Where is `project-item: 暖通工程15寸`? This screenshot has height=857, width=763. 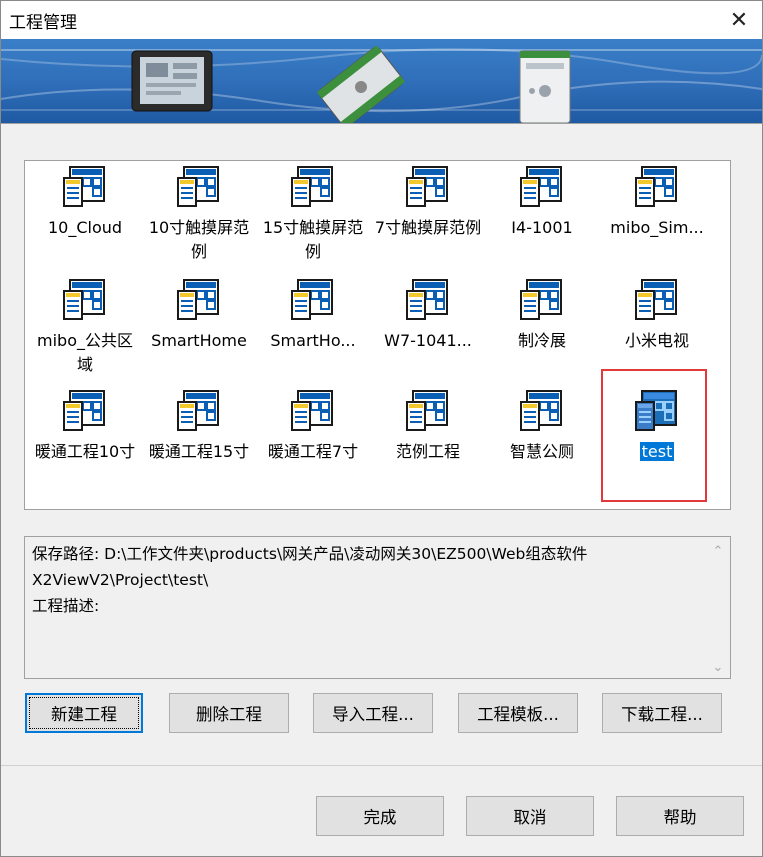 project-item: 暖通工程15寸 is located at coordinates (199, 427).